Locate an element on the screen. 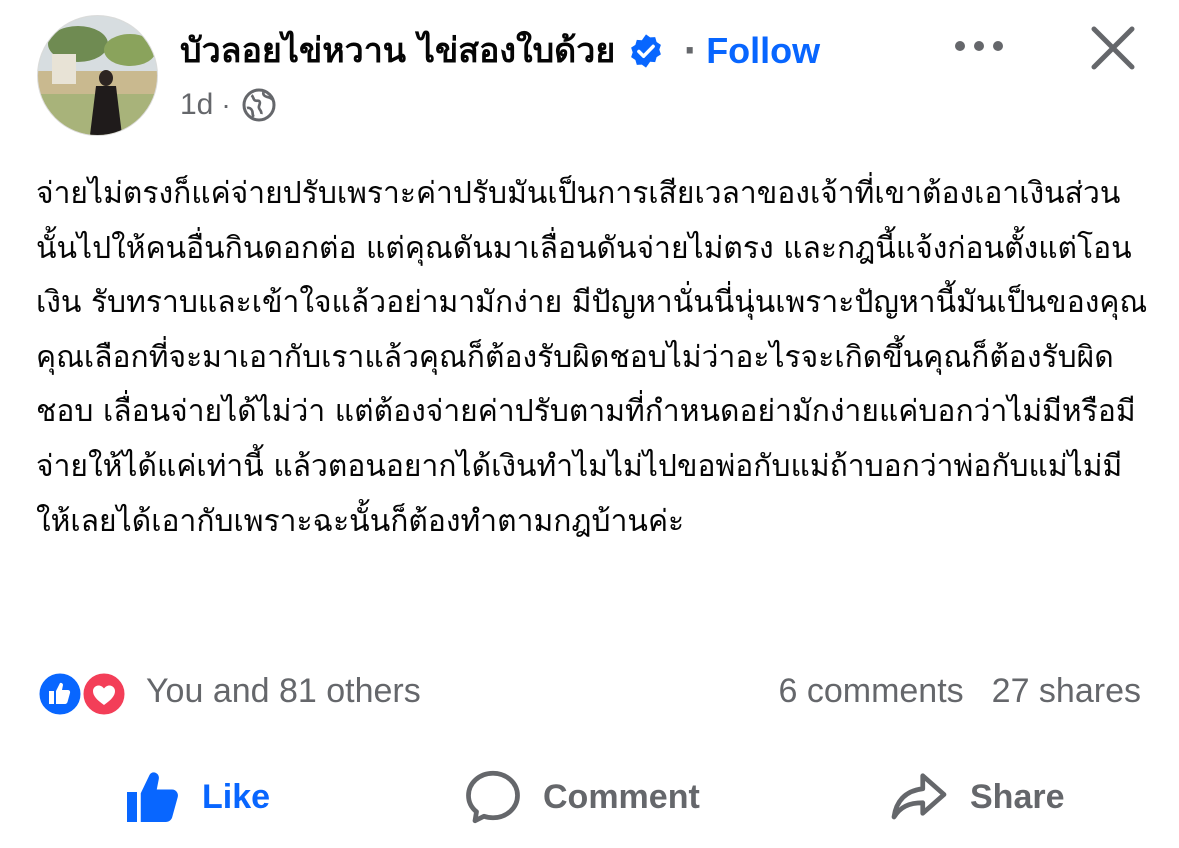 The image size is (1179, 848). like-icon is located at coordinates (152, 797).